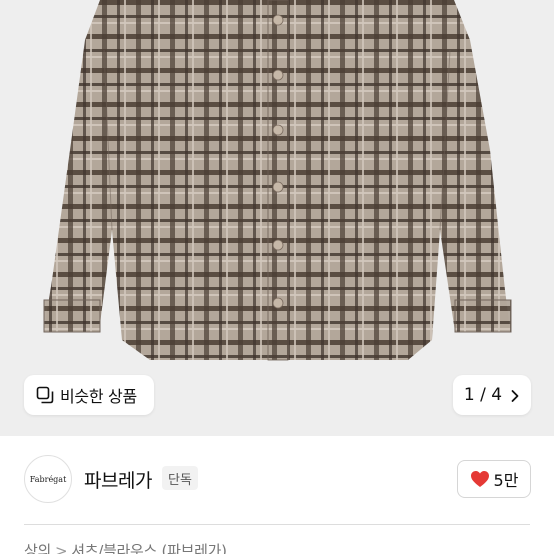  Describe the element at coordinates (180, 478) in the screenshot. I see `exclusive-badge: 단독` at that location.